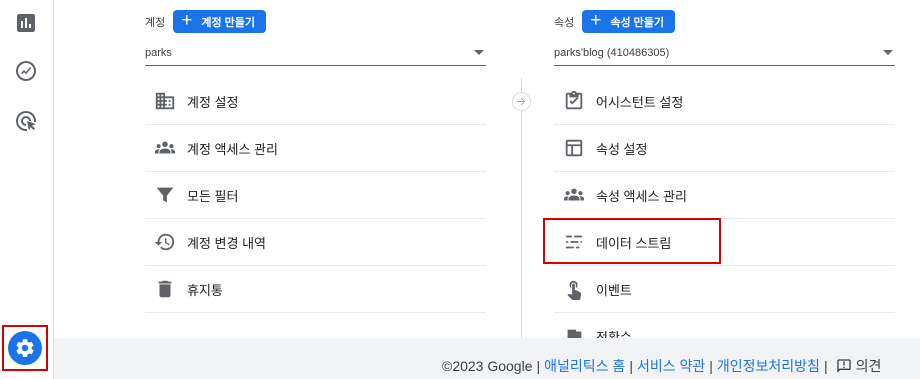  What do you see at coordinates (205, 290) in the screenshot?
I see `trash-label: 휴지통` at bounding box center [205, 290].